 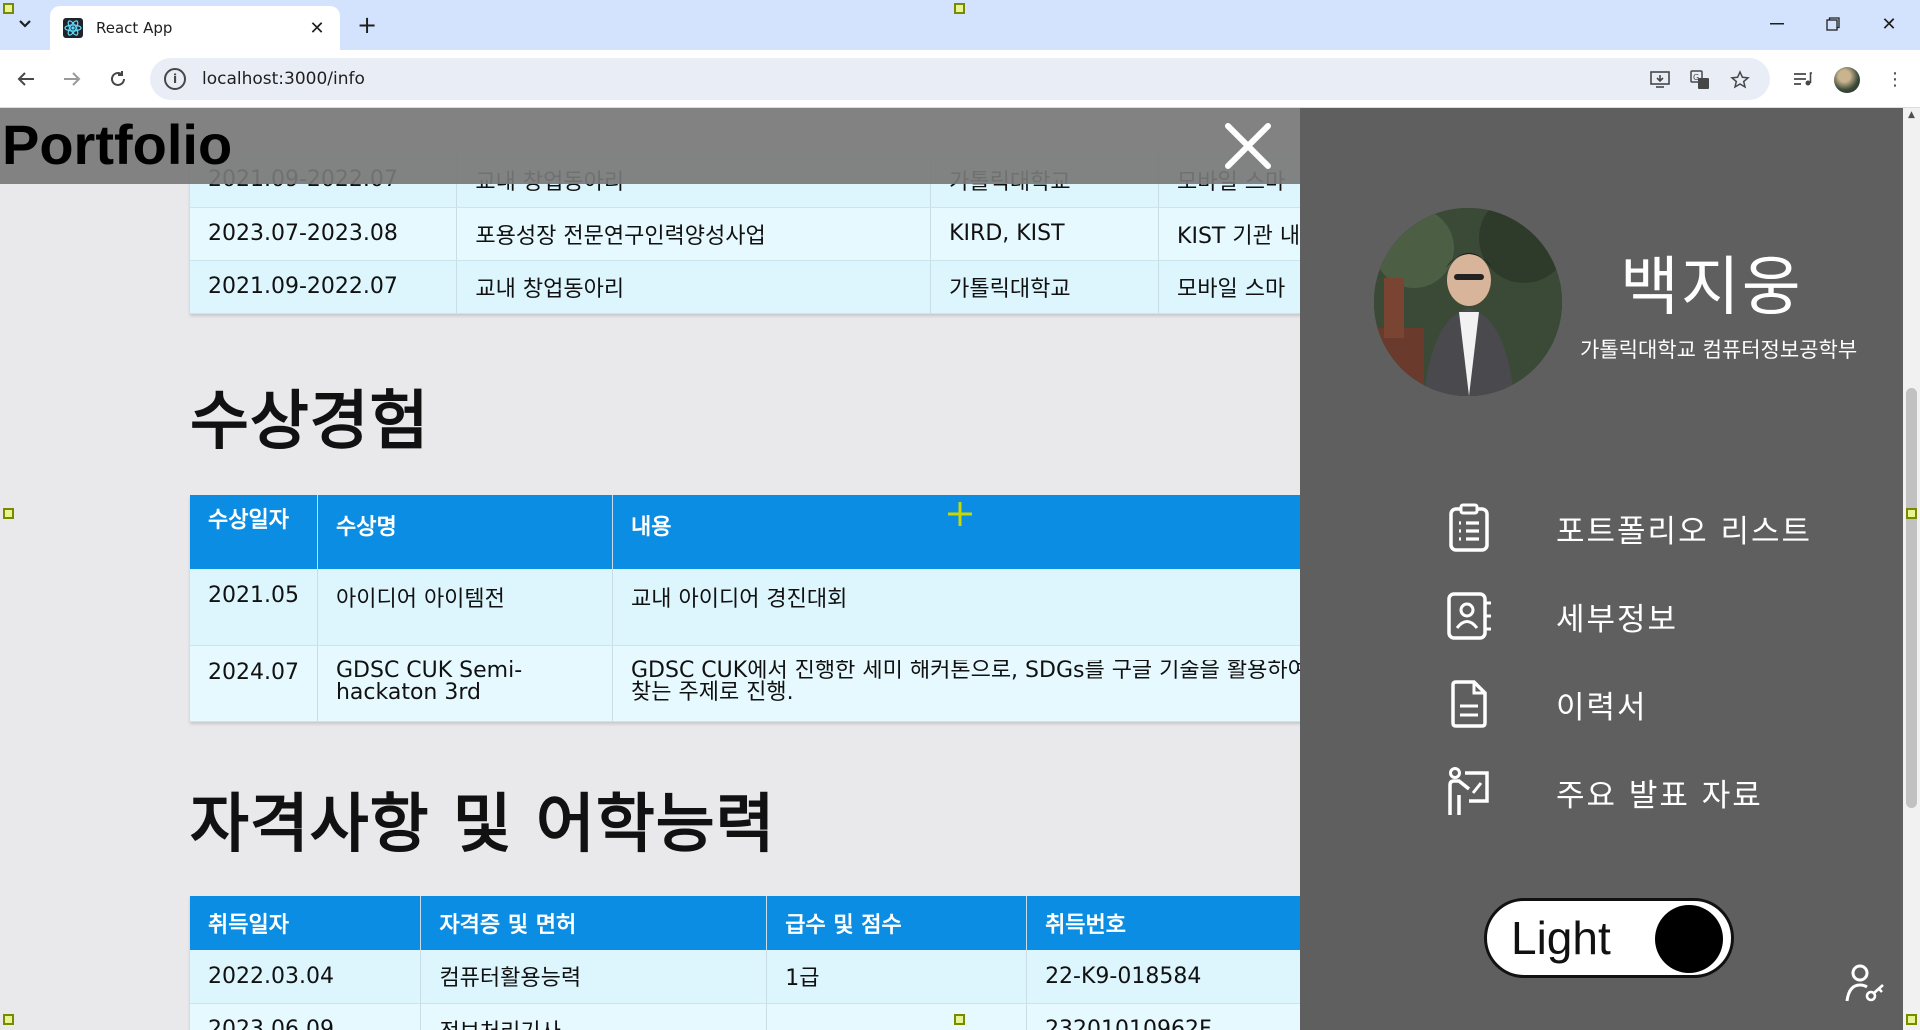 I want to click on site-header: Portfolio, so click(x=650, y=146).